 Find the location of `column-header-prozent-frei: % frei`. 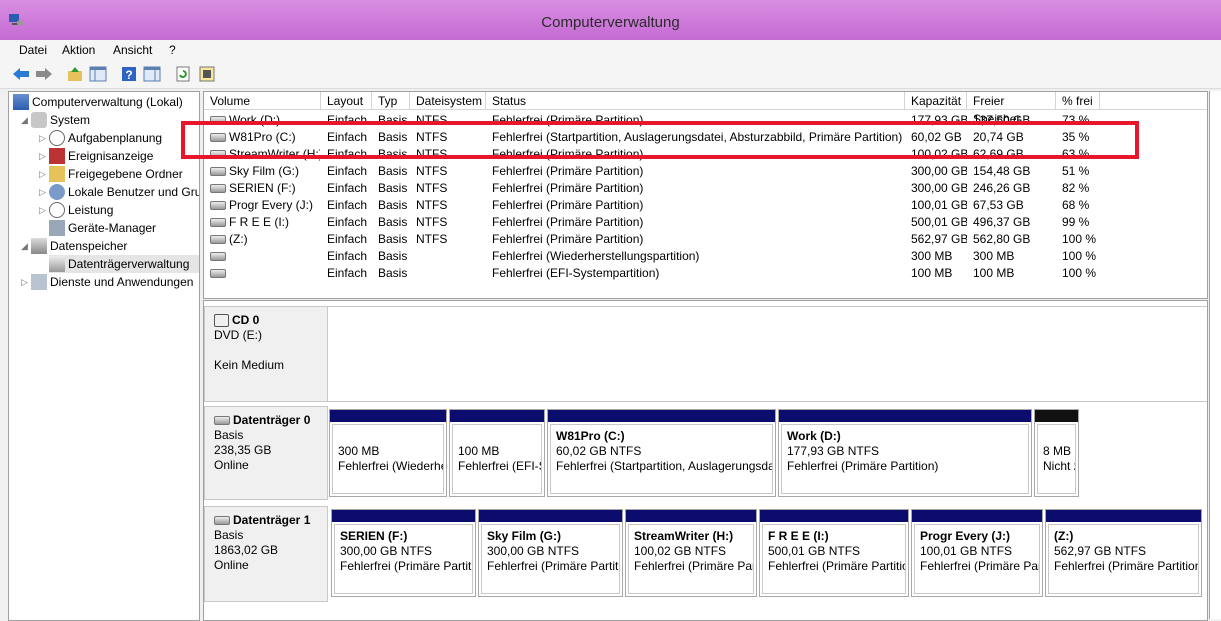

column-header-prozent-frei: % frei is located at coordinates (1078, 101).